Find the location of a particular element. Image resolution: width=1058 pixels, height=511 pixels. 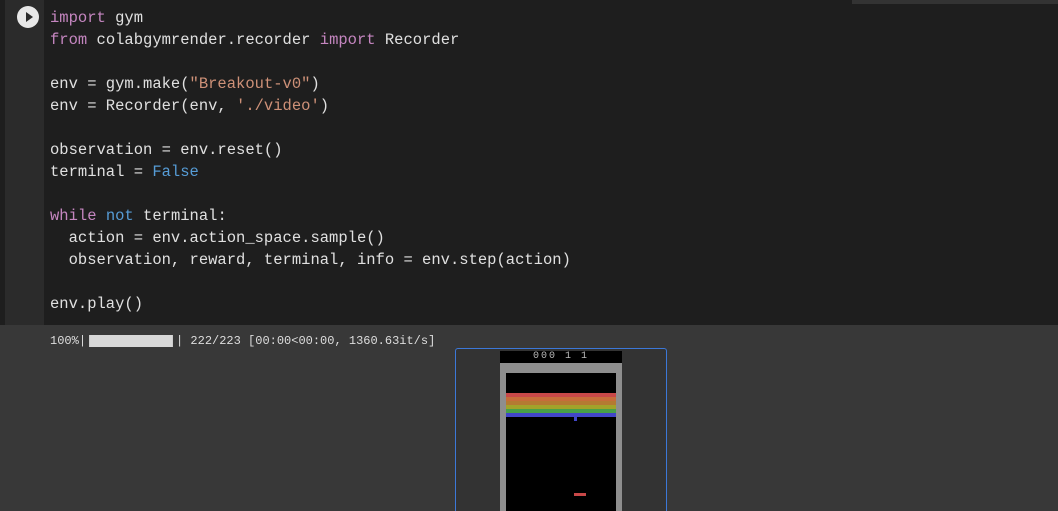

code-token: while is located at coordinates (73, 216).